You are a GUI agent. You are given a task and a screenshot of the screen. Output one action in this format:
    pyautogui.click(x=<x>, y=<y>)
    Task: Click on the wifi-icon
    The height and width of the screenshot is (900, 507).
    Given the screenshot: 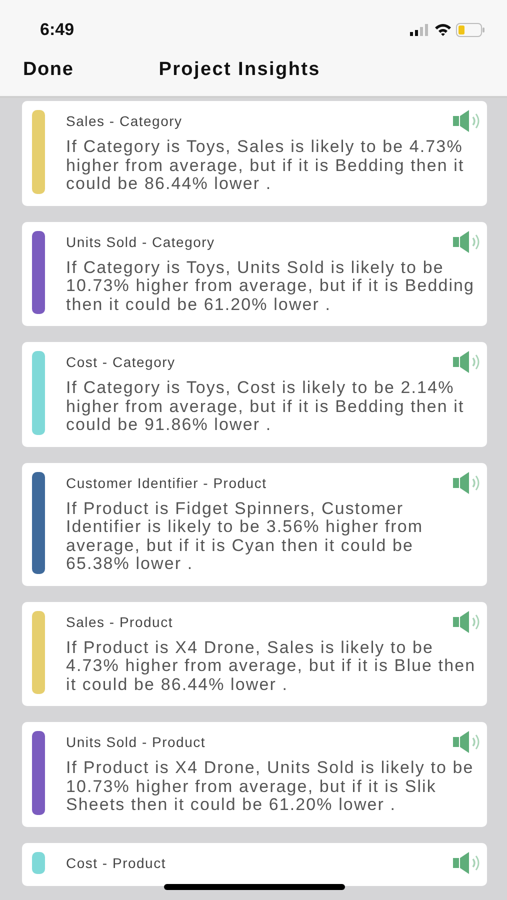 What is the action you would take?
    pyautogui.click(x=443, y=29)
    